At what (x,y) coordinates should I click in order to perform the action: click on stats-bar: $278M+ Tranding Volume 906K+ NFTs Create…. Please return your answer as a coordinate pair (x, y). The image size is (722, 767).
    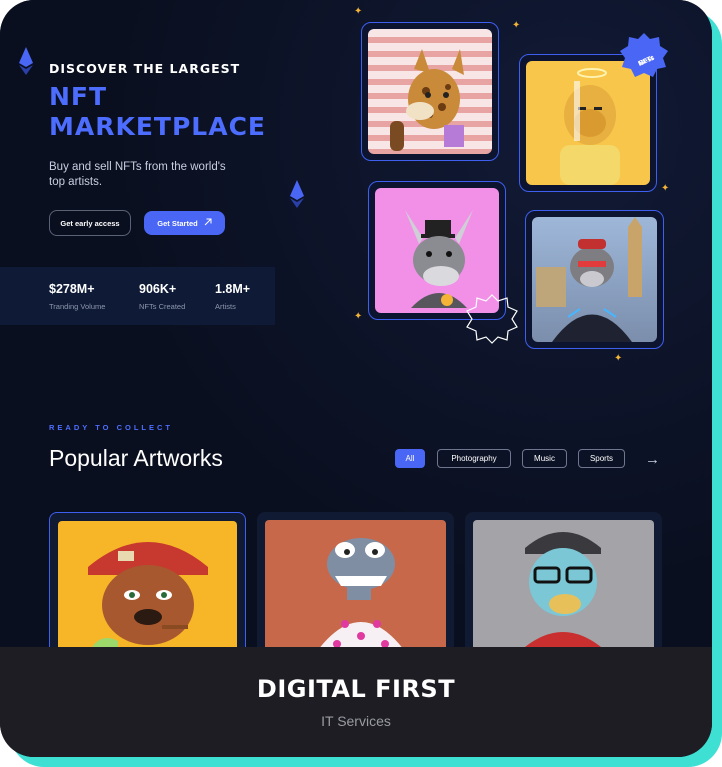
    Looking at the image, I should click on (137, 296).